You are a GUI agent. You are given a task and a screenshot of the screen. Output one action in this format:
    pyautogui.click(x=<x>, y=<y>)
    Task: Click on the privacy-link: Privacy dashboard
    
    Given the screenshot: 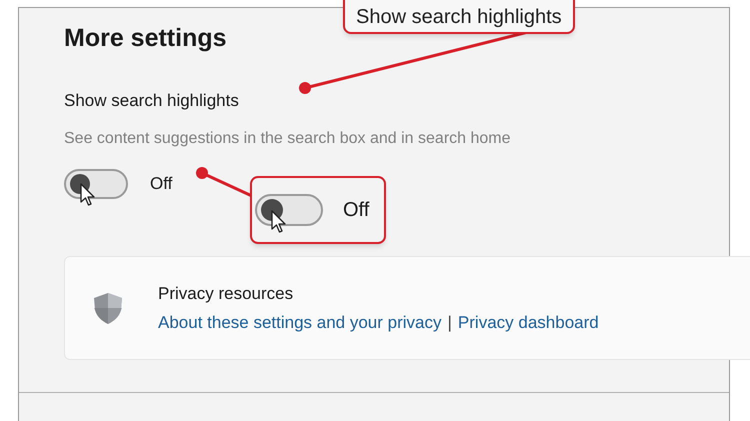 What is the action you would take?
    pyautogui.click(x=528, y=323)
    